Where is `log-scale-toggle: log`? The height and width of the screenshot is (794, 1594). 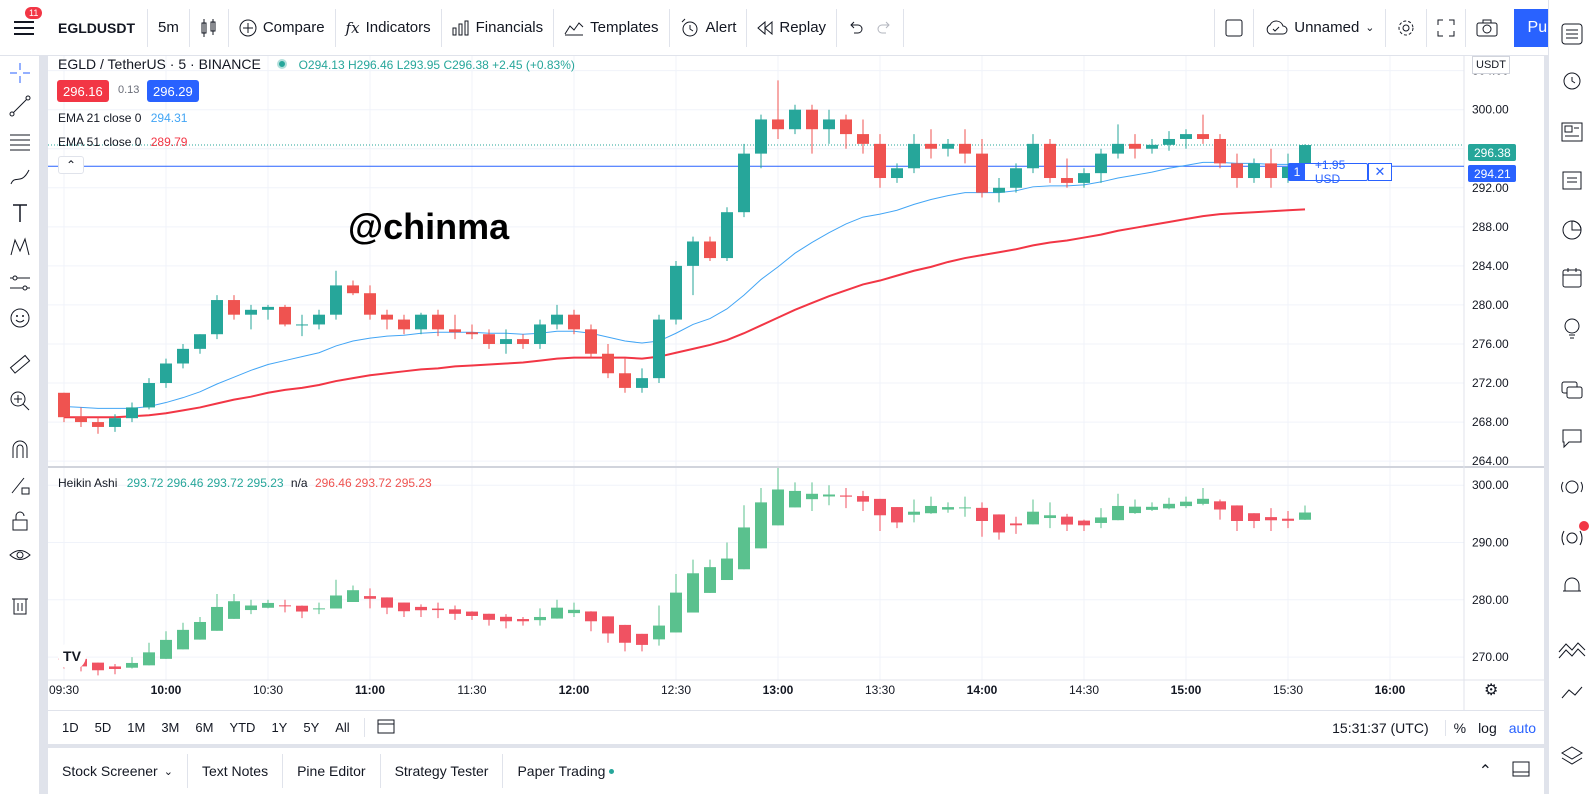
log-scale-toggle: log is located at coordinates (1487, 728).